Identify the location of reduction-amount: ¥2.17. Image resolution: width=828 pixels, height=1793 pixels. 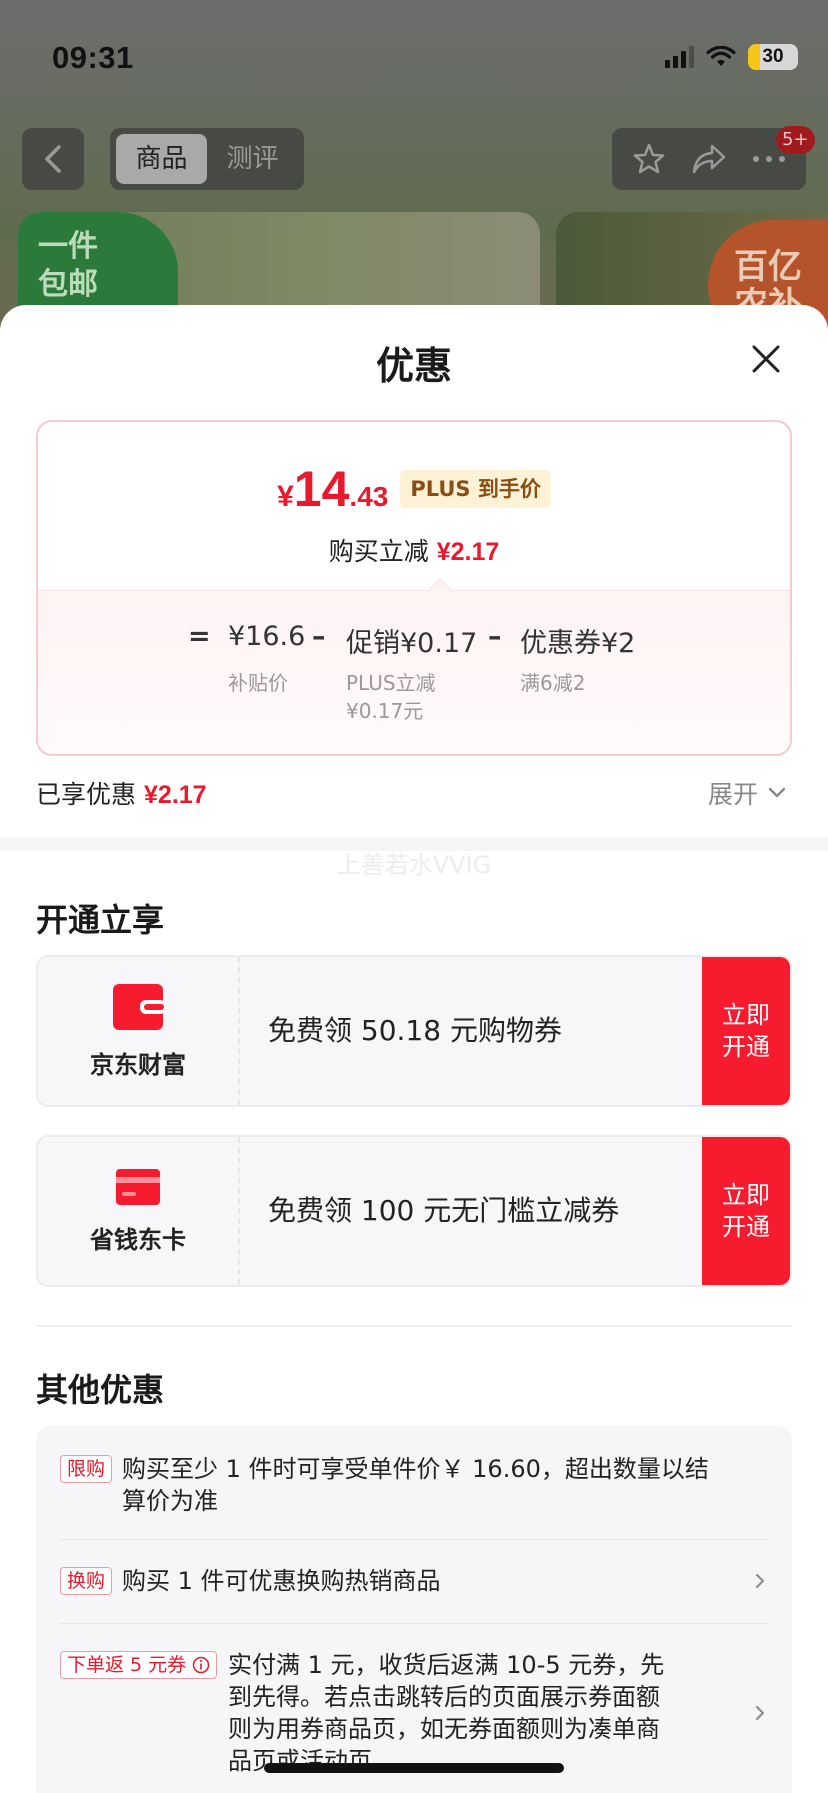
(468, 552).